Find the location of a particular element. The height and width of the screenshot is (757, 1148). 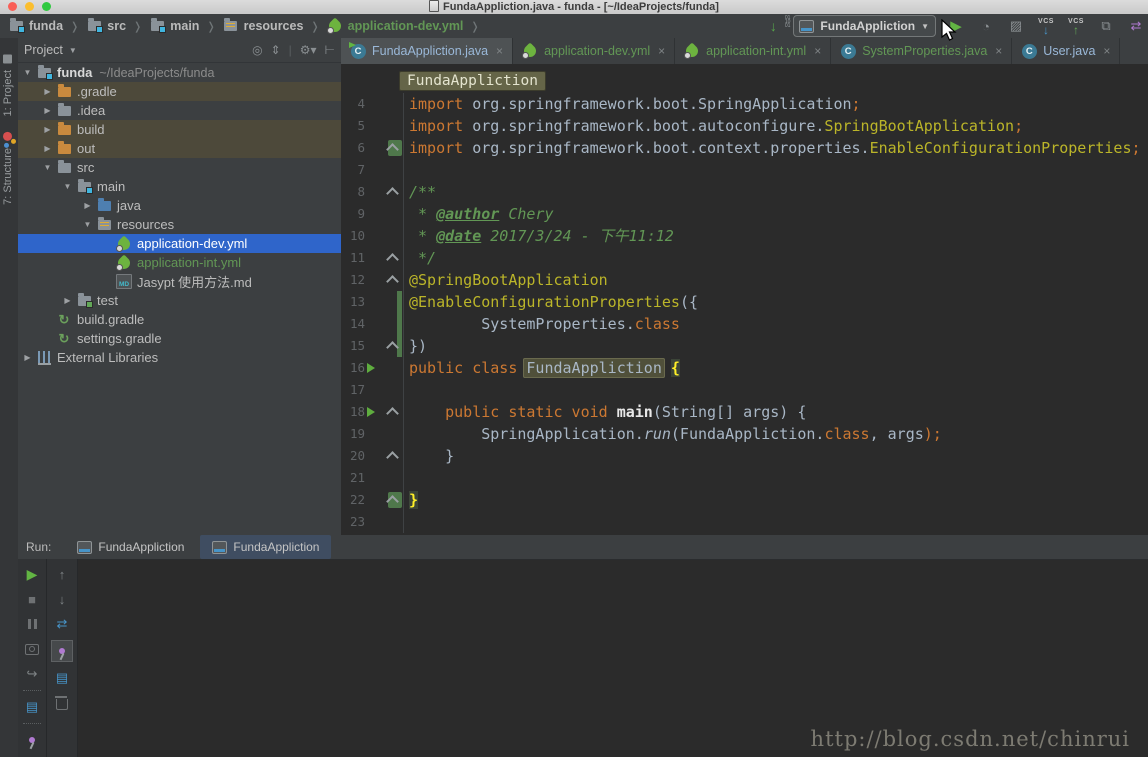

tree-item-java: ▶ java is located at coordinates (179, 205).